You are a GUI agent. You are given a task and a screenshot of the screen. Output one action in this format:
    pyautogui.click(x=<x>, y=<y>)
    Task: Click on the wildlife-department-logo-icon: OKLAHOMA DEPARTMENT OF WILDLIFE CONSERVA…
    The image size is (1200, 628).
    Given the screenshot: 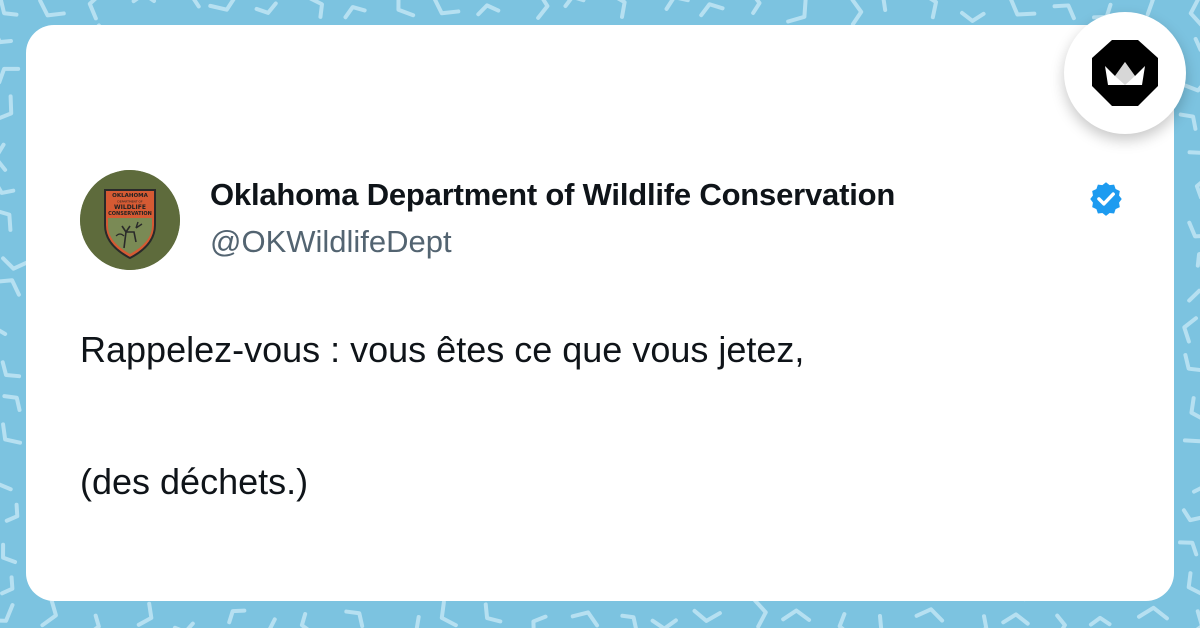 What is the action you would take?
    pyautogui.click(x=130, y=220)
    